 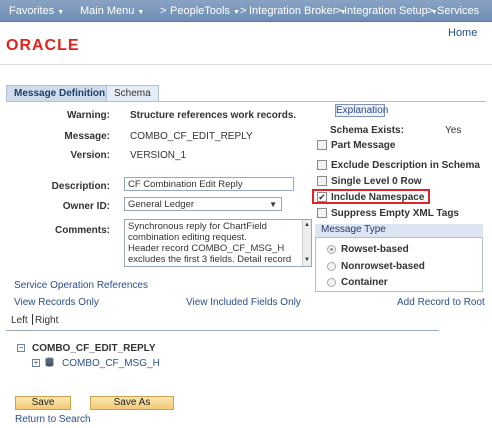 What do you see at coordinates (386, 11) in the screenshot?
I see `nav-integration-setup-label: Integration Setup` at bounding box center [386, 11].